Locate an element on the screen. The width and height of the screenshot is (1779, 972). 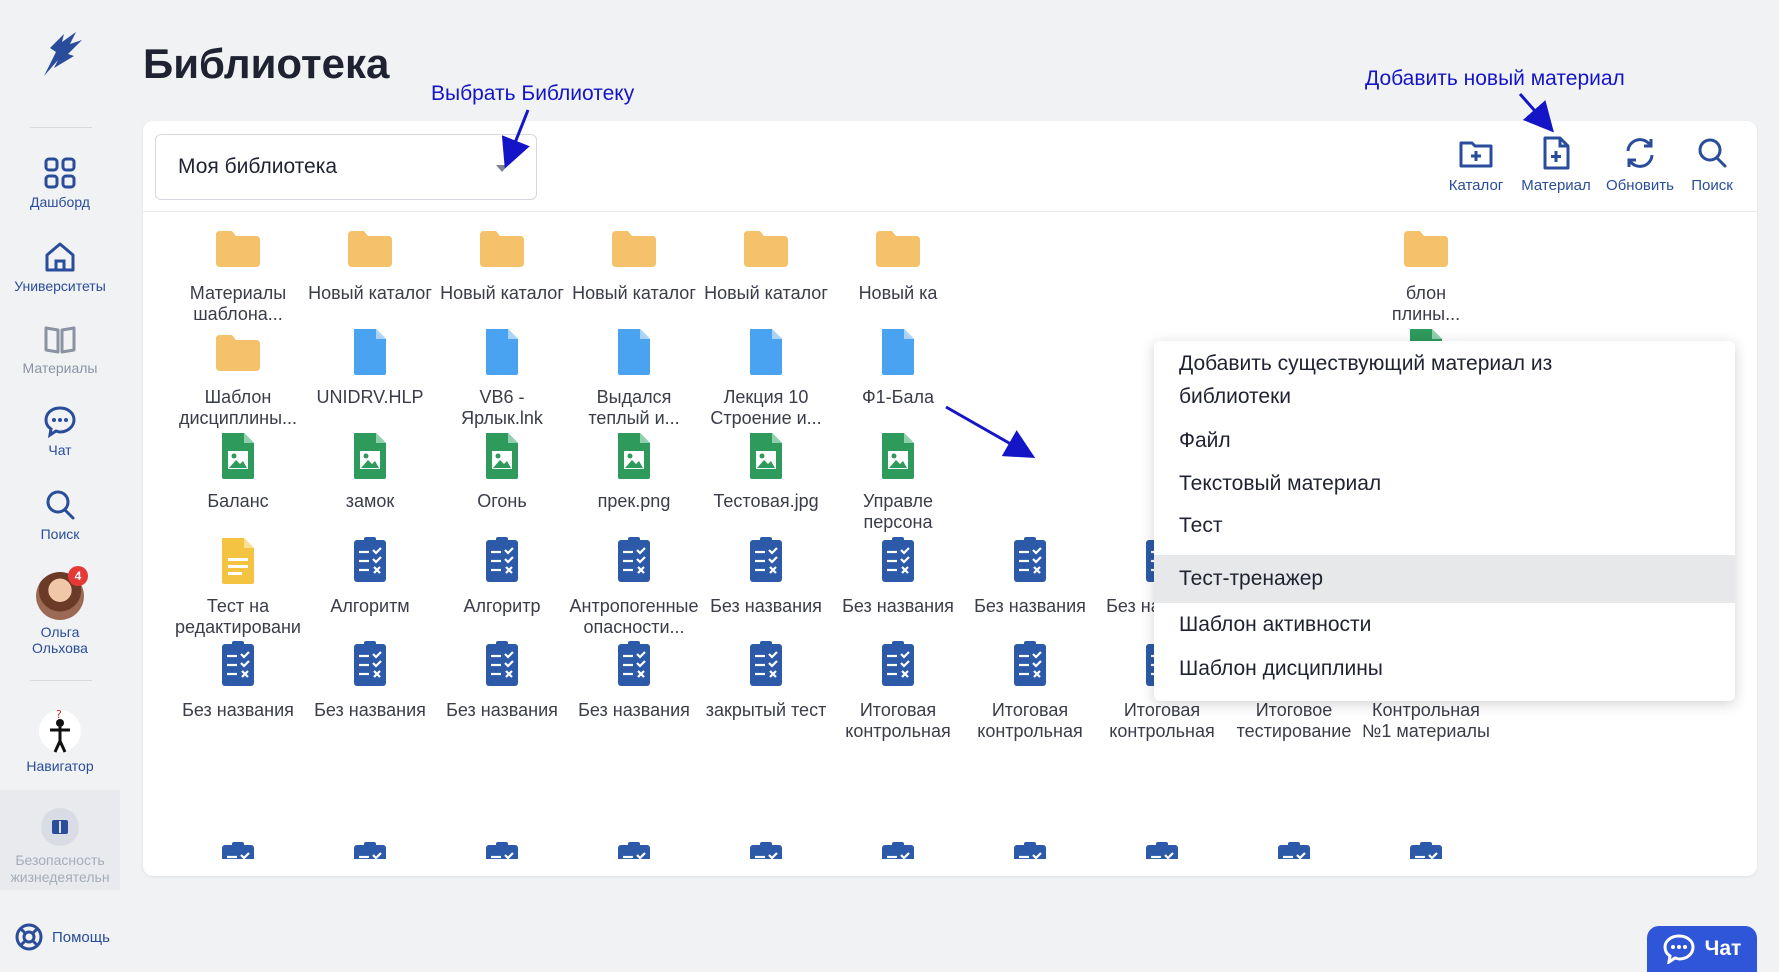
sidebar-item-label: Навигатор is located at coordinates (60, 766).